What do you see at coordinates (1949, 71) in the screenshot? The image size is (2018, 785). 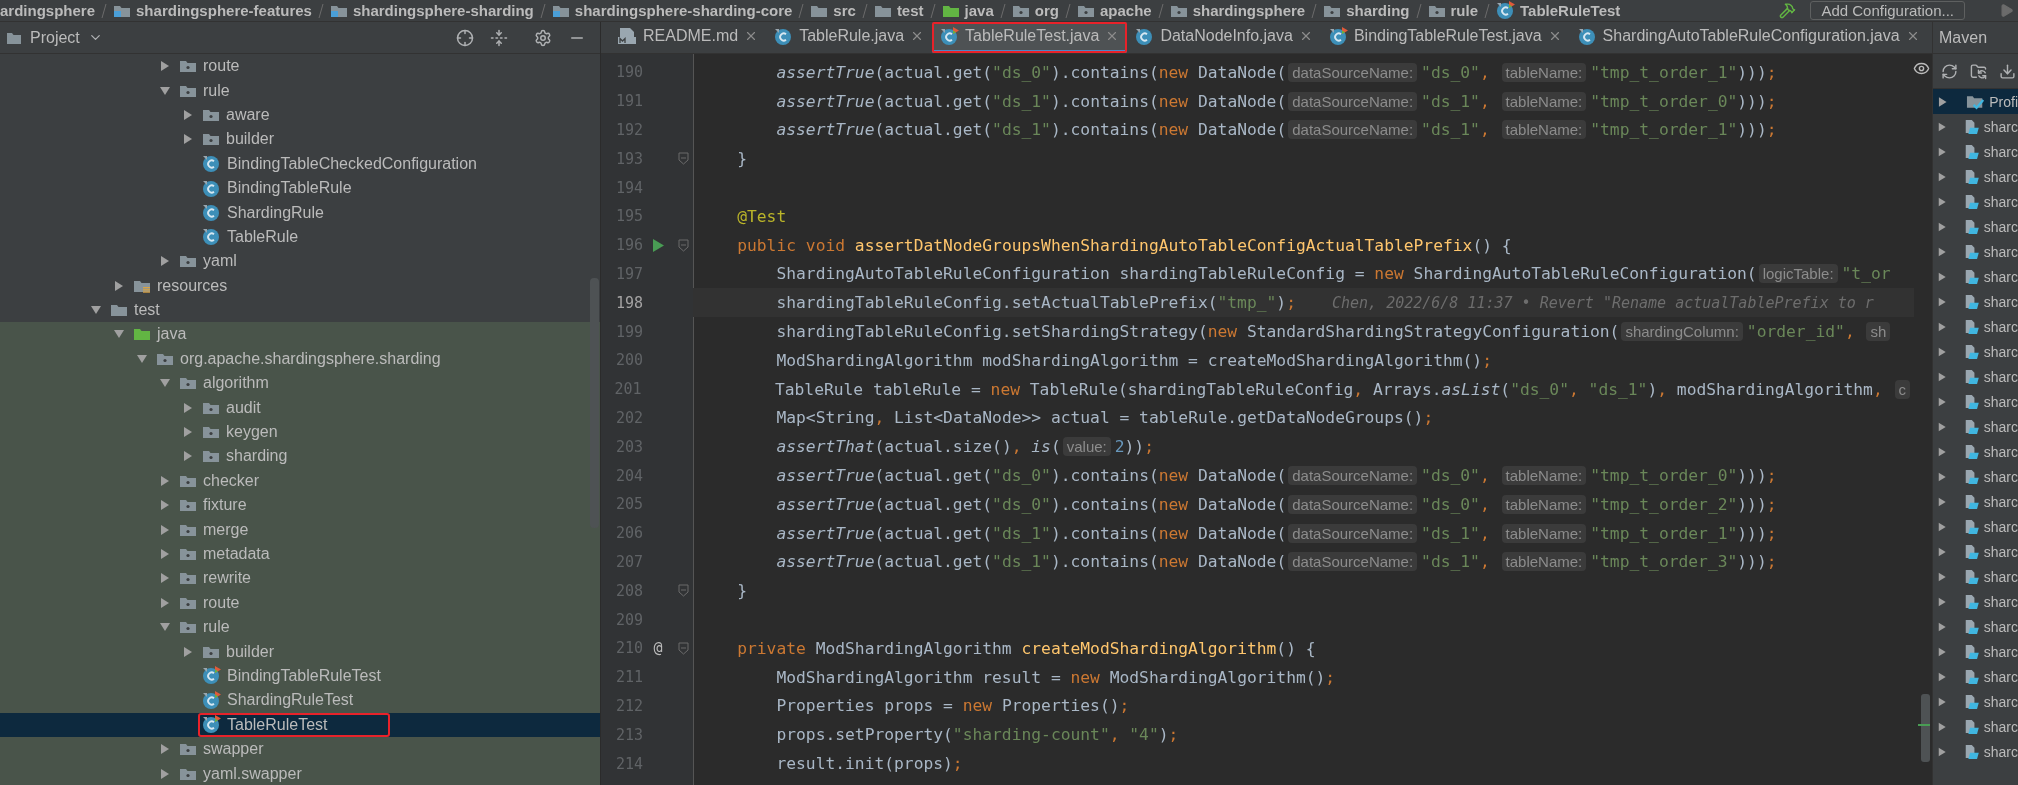 I see `refresh-icon` at bounding box center [1949, 71].